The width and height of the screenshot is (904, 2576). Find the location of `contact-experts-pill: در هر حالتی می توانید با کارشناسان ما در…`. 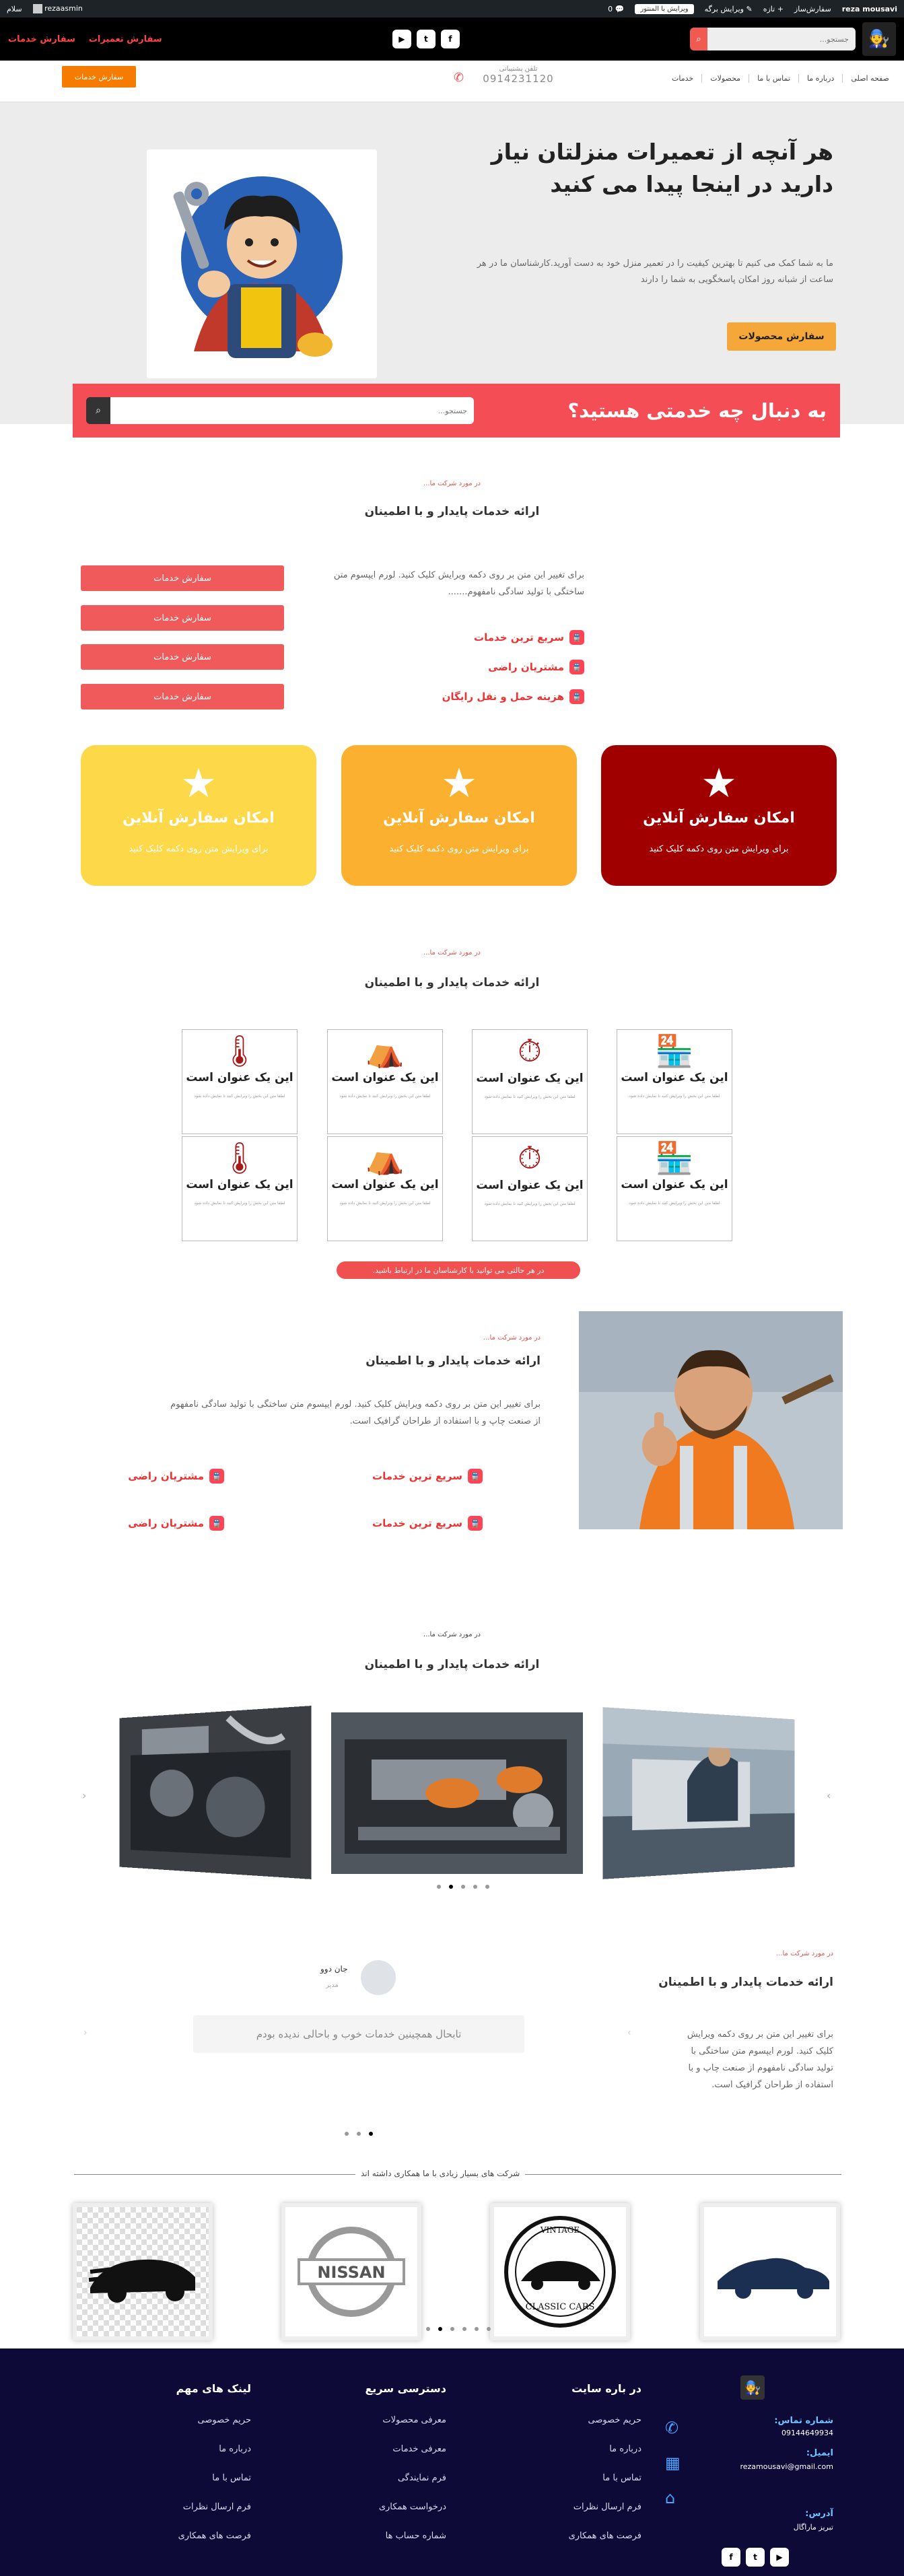

contact-experts-pill: در هر حالتی می توانید با کارشناسان ما در… is located at coordinates (458, 1270).